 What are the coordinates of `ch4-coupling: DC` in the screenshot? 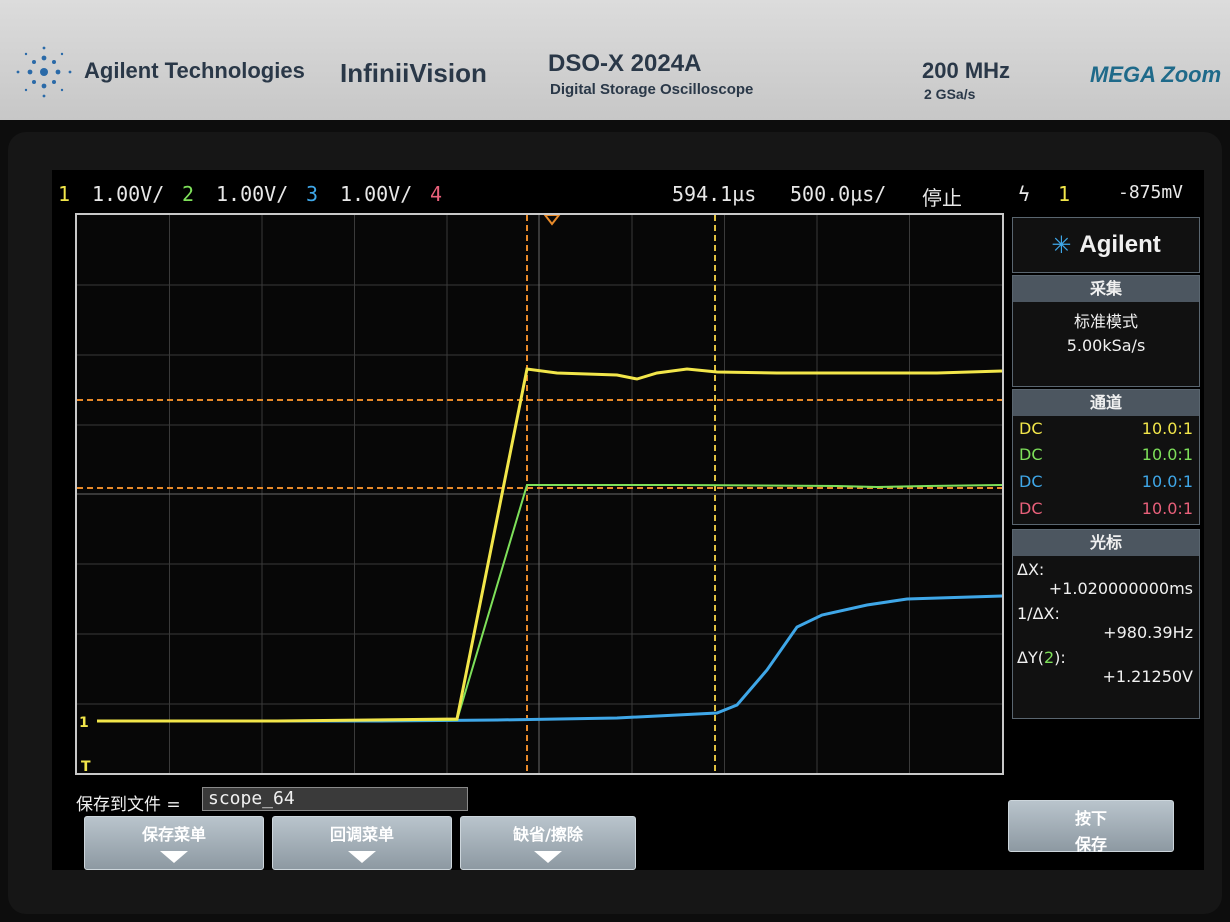 It's located at (1031, 508).